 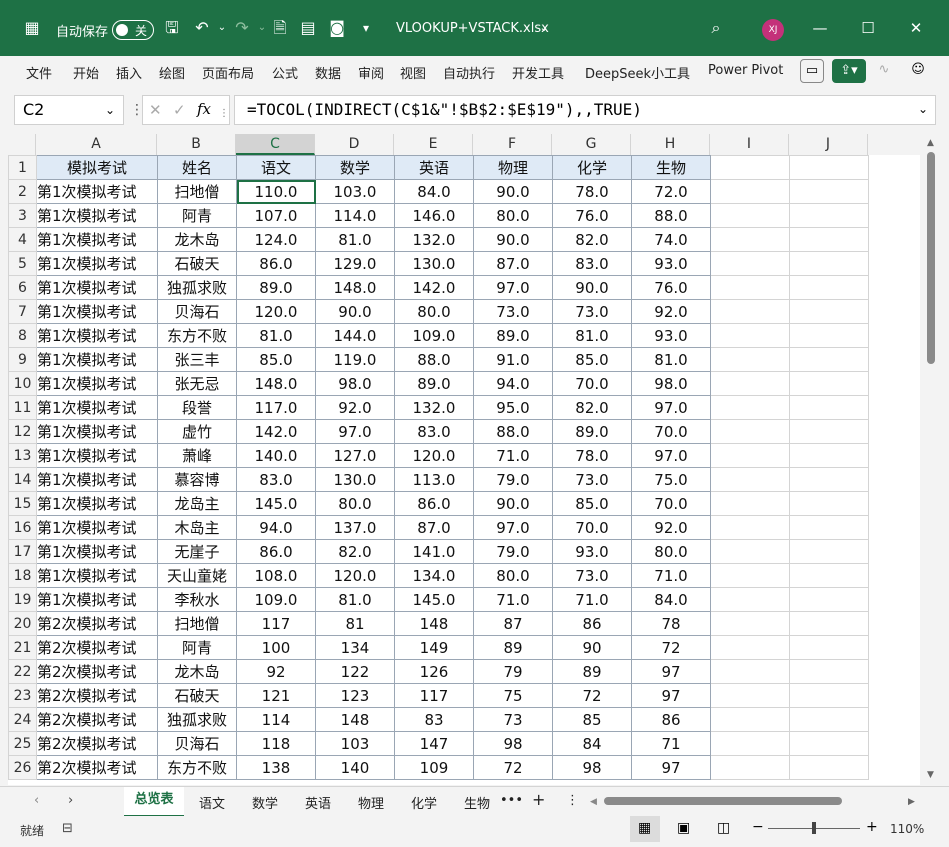 What do you see at coordinates (592, 455) in the screenshot?
I see `data-cell: 78.0` at bounding box center [592, 455].